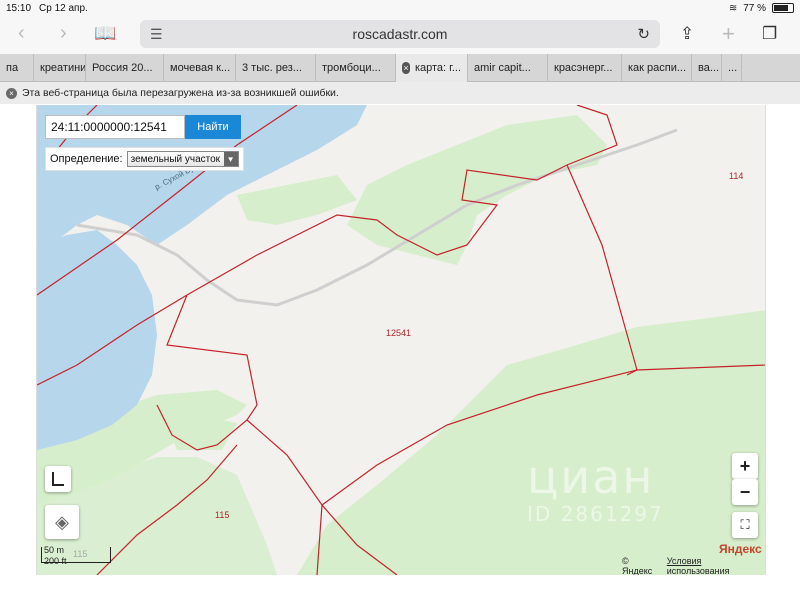 The height and width of the screenshot is (600, 800). I want to click on new-tab-icon: +, so click(728, 34).